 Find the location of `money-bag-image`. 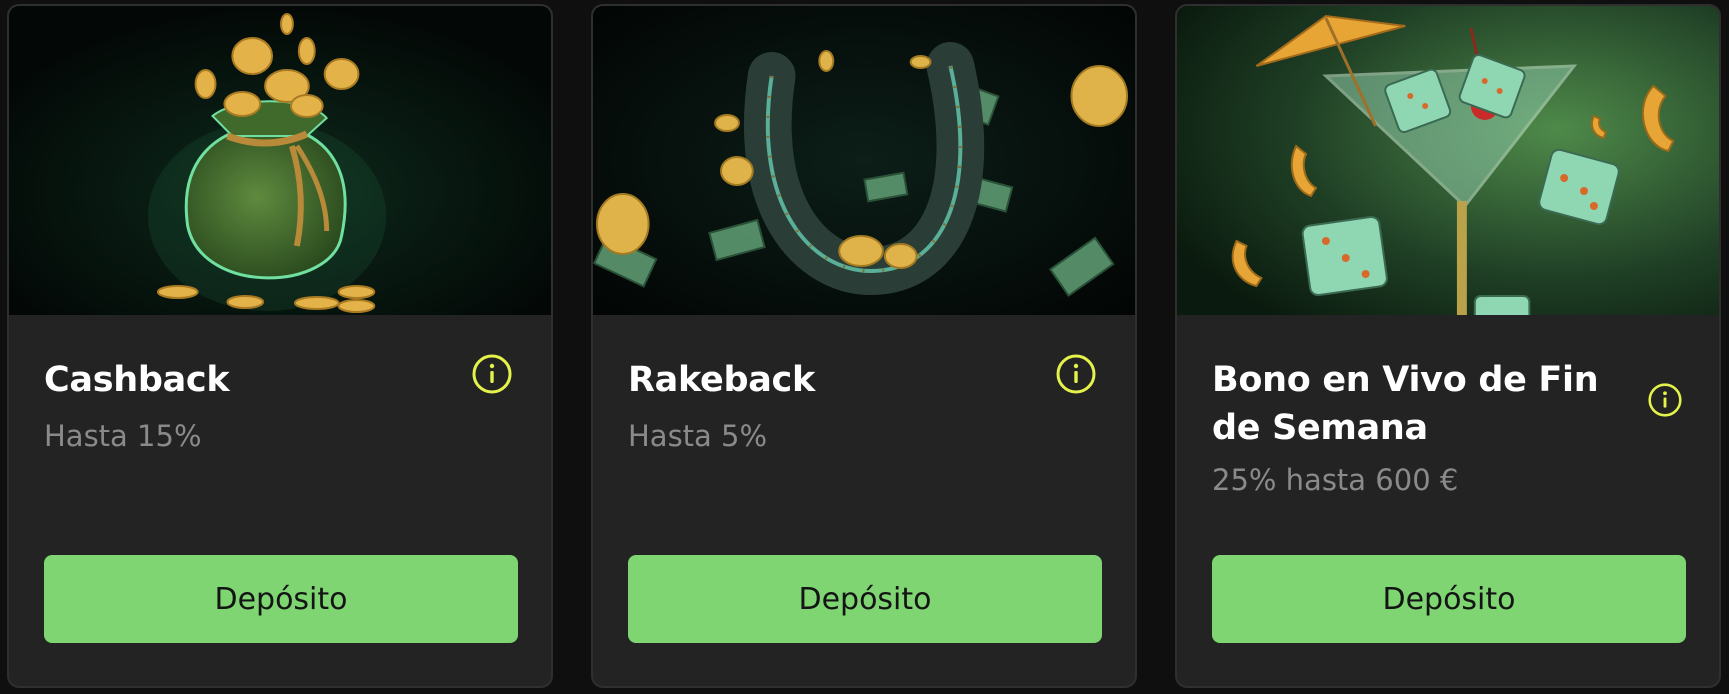

money-bag-image is located at coordinates (280, 160).